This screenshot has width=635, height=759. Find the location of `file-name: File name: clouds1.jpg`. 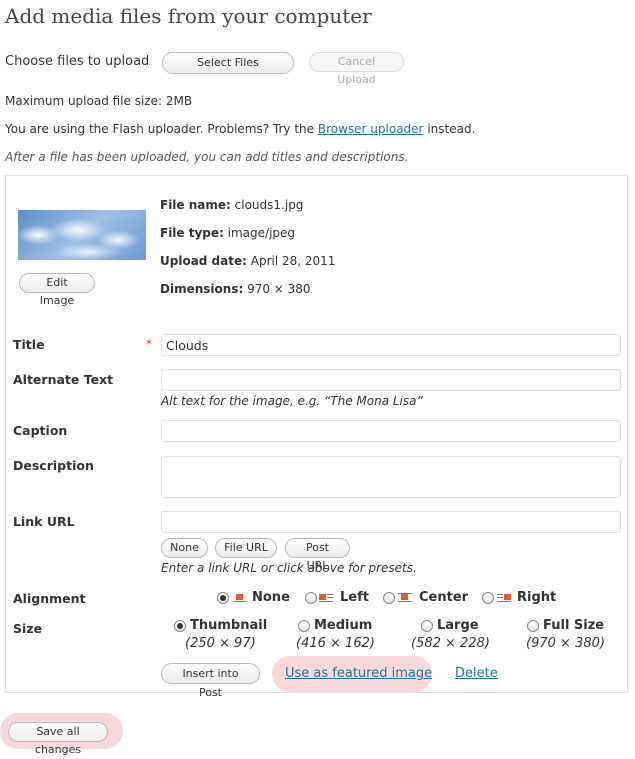

file-name: File name: clouds1.jpg is located at coordinates (231, 205).